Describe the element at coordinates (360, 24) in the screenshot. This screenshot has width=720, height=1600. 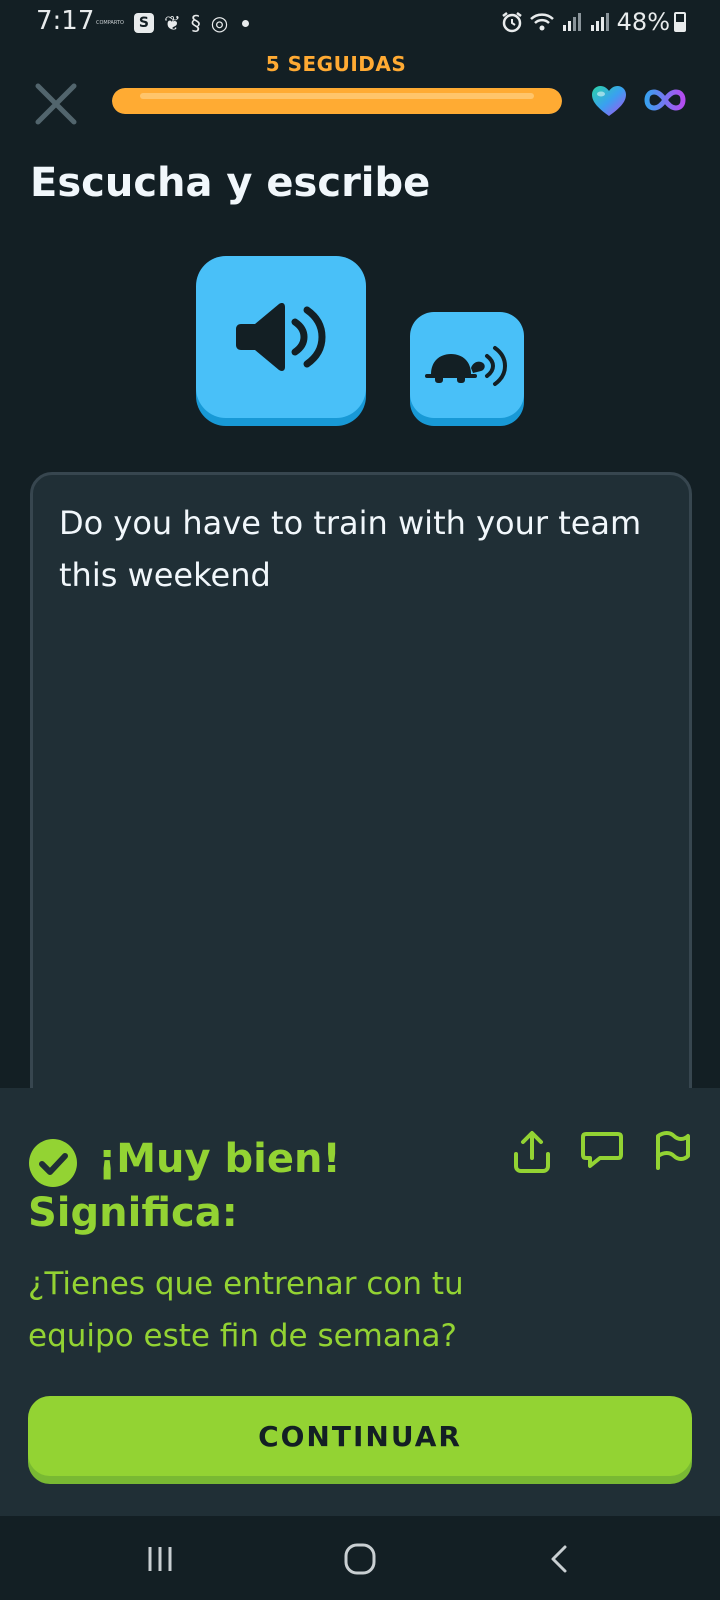
I see `status-bar: 7:17 COMPARTO S ❦ § ◎ 48%` at that location.